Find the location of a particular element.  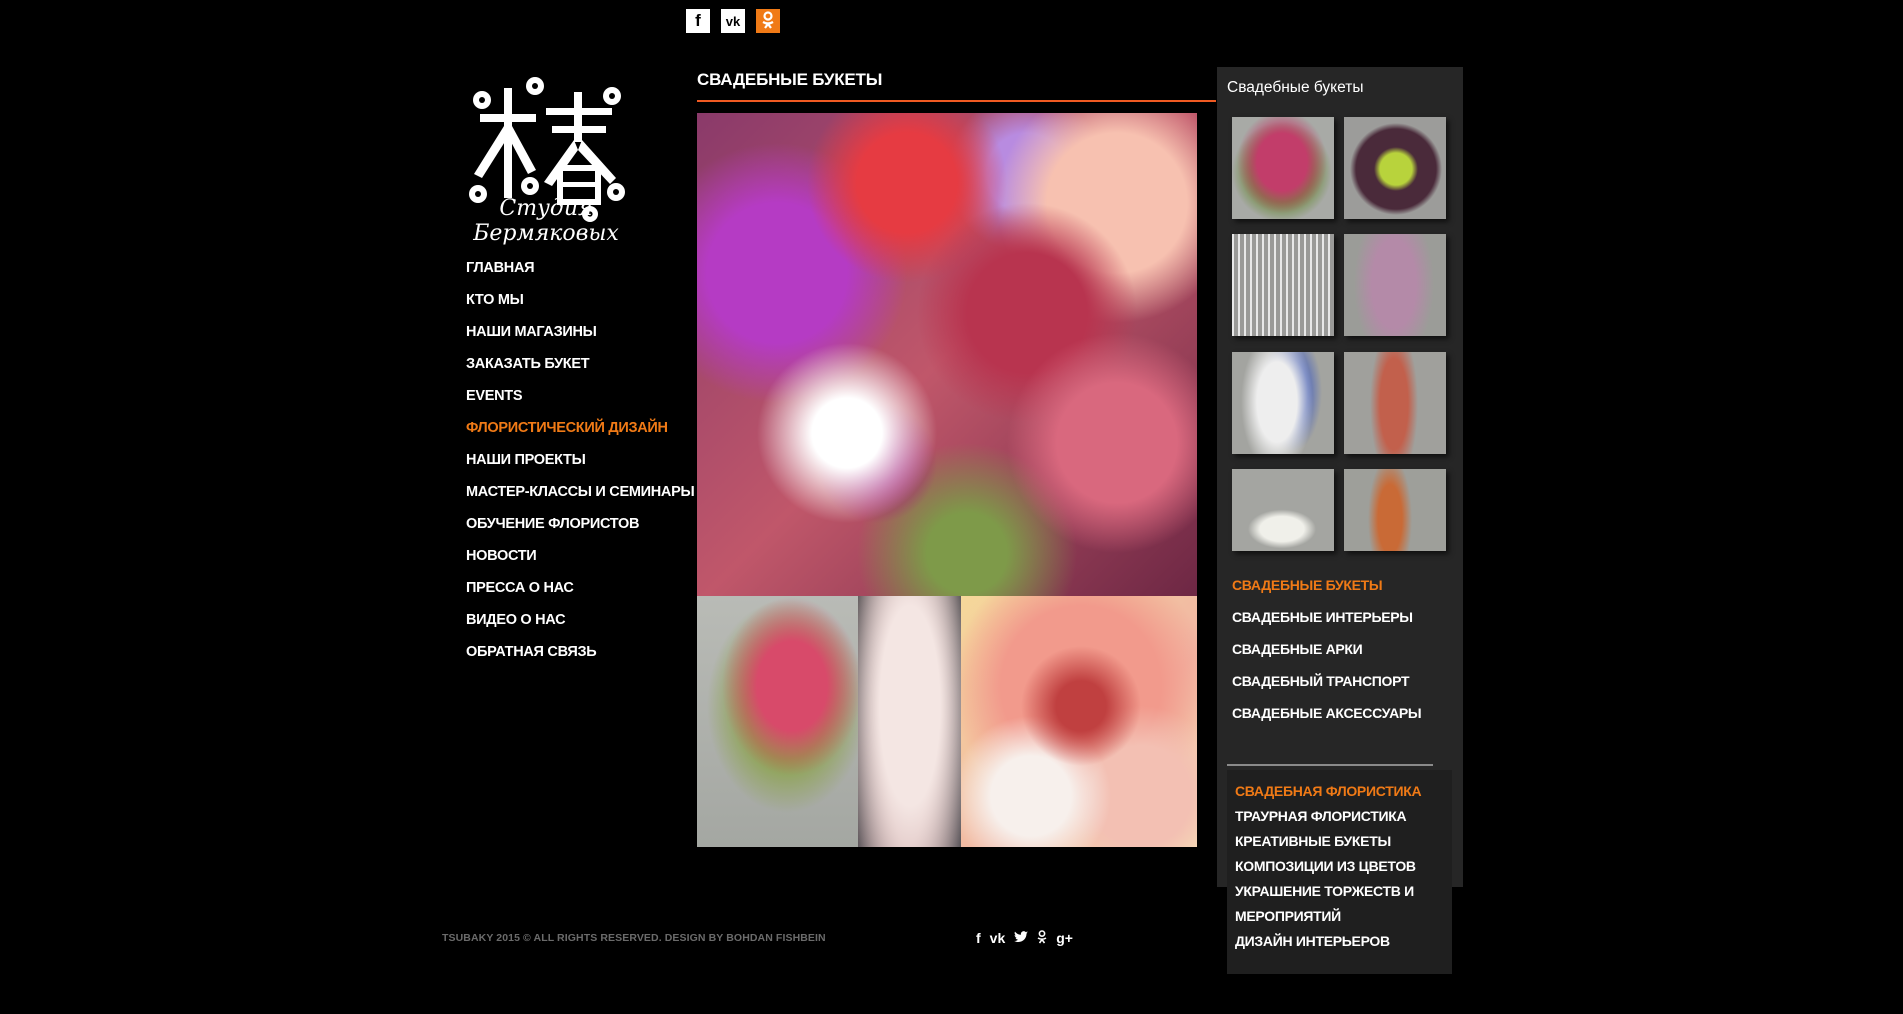

twitter-icon is located at coordinates (1021, 938).